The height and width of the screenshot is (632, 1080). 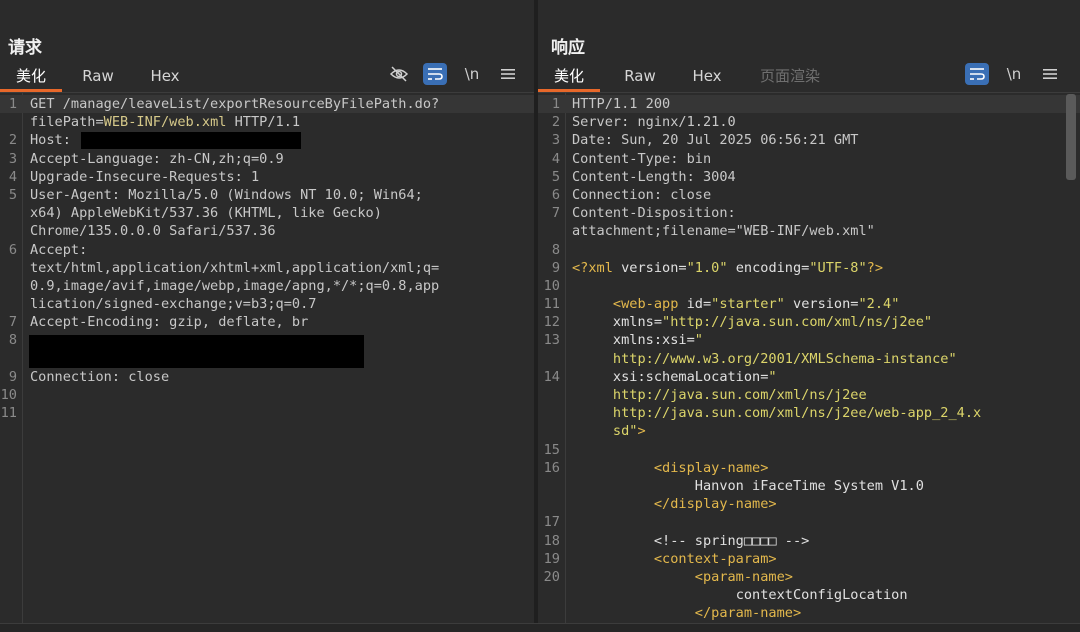 I want to click on line-number: 7, so click(x=555, y=213).